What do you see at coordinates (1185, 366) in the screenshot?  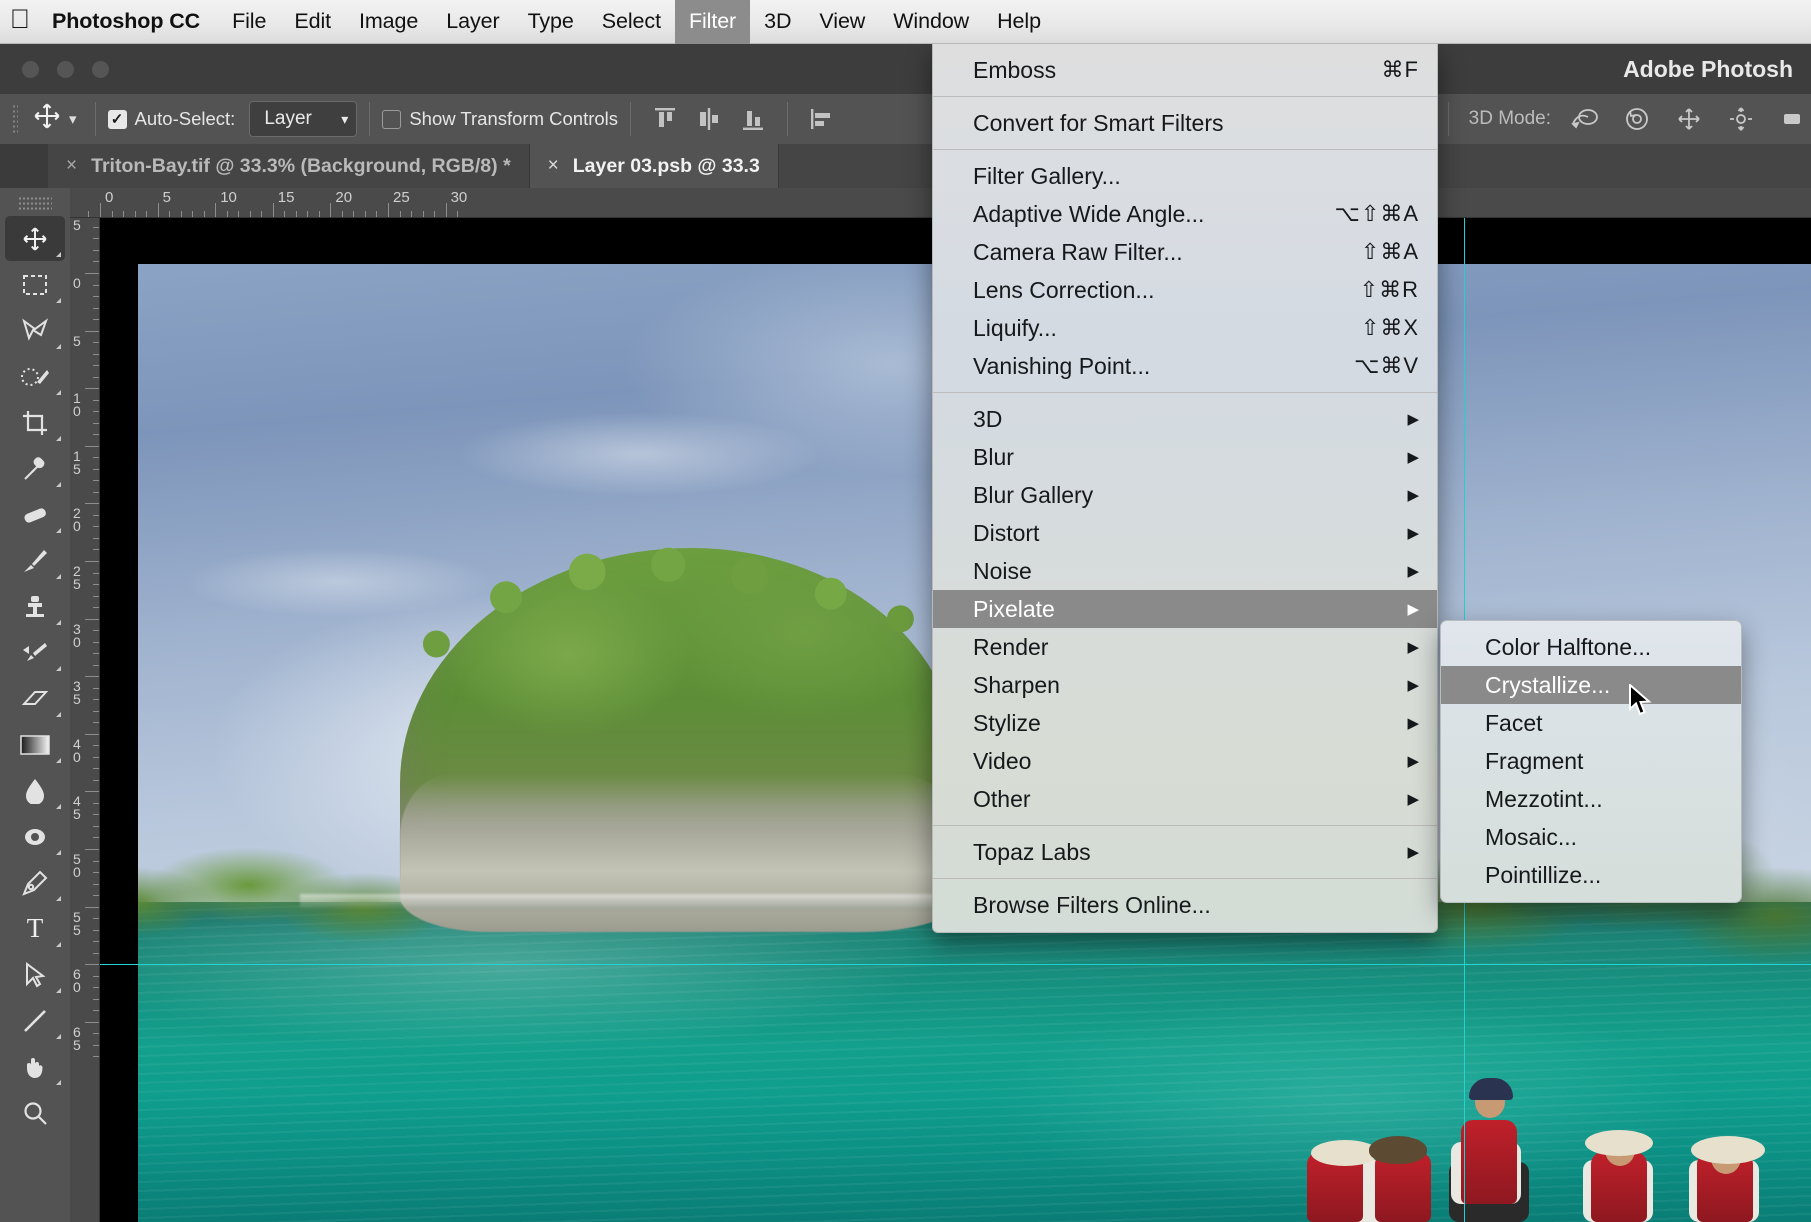 I see `filter-menu-item-vanishing-point: Vanishing Point... ⌥⌘V` at bounding box center [1185, 366].